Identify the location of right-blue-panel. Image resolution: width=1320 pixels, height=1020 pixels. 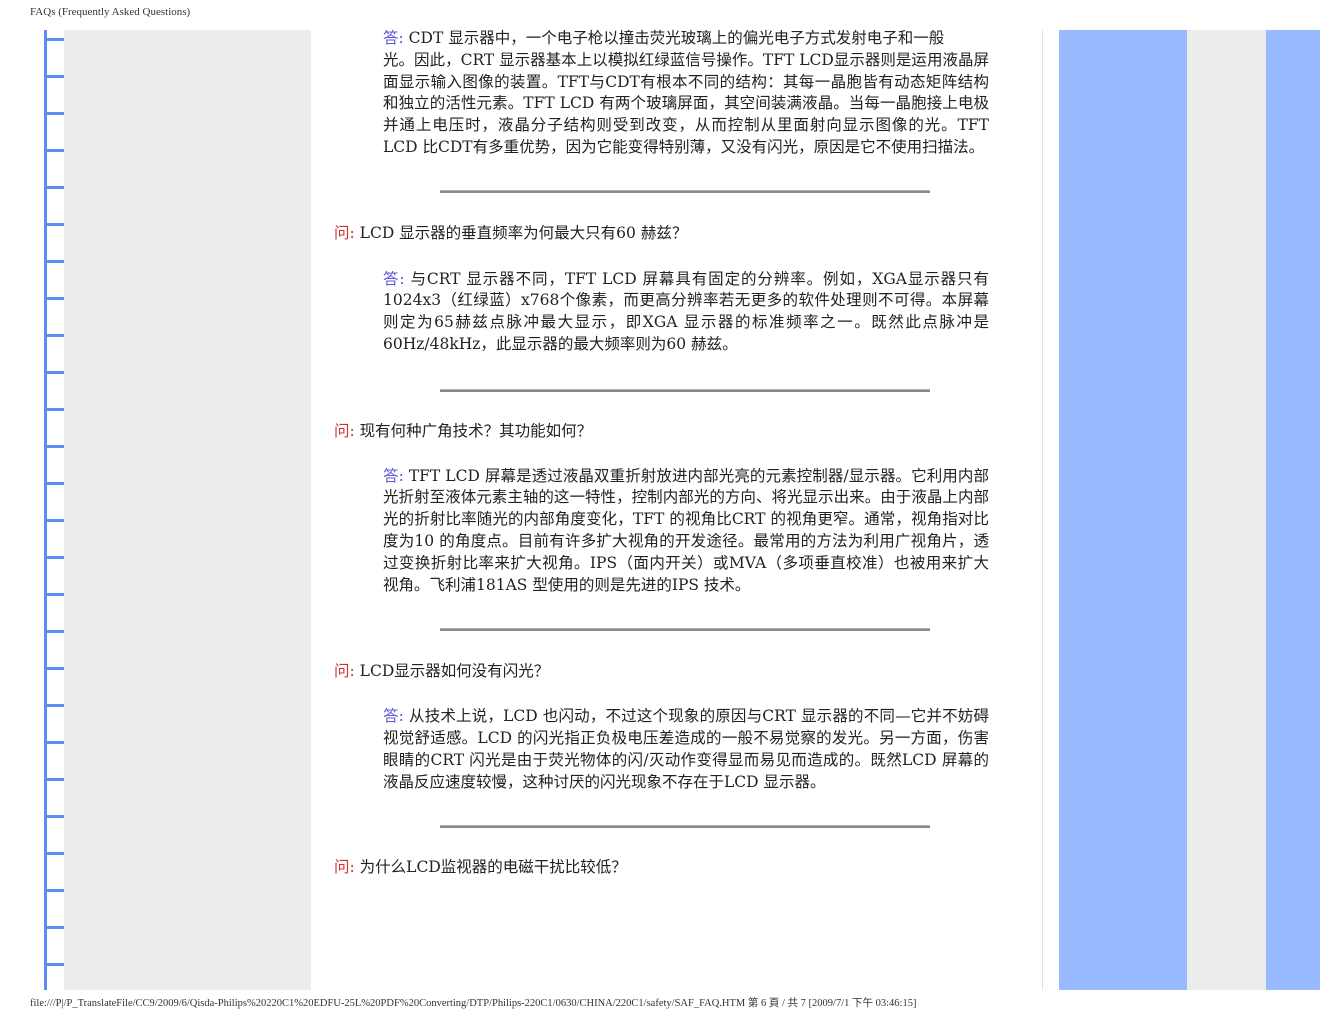
(1123, 510).